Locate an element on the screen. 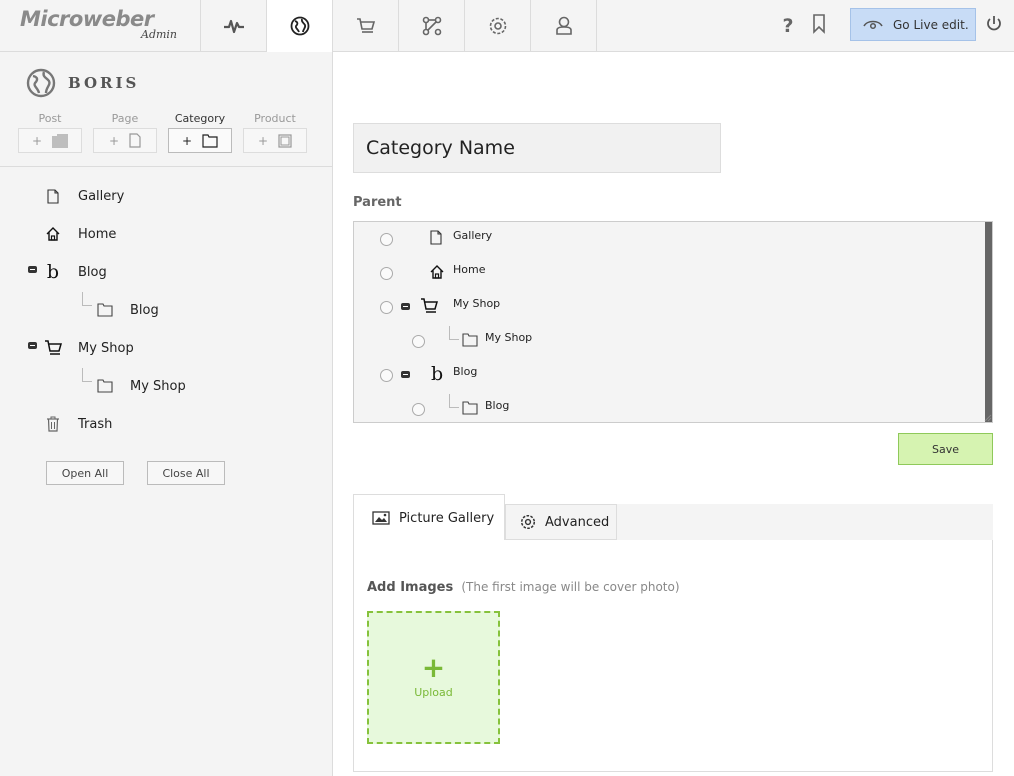  help-button: ? is located at coordinates (788, 26).